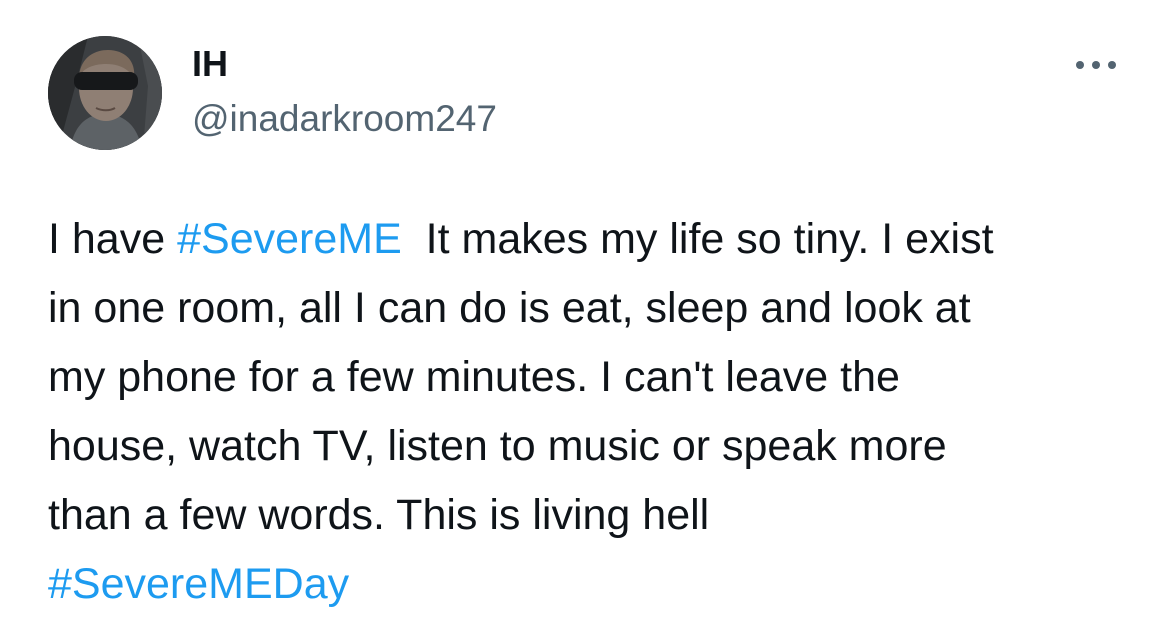 This screenshot has height=621, width=1170. I want to click on hashtag-link: #SevereMEDay, so click(198, 584).